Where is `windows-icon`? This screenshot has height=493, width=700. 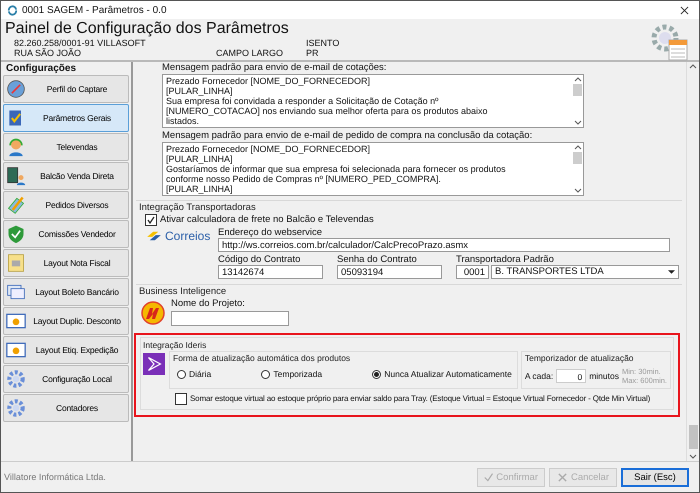 windows-icon is located at coordinates (16, 292).